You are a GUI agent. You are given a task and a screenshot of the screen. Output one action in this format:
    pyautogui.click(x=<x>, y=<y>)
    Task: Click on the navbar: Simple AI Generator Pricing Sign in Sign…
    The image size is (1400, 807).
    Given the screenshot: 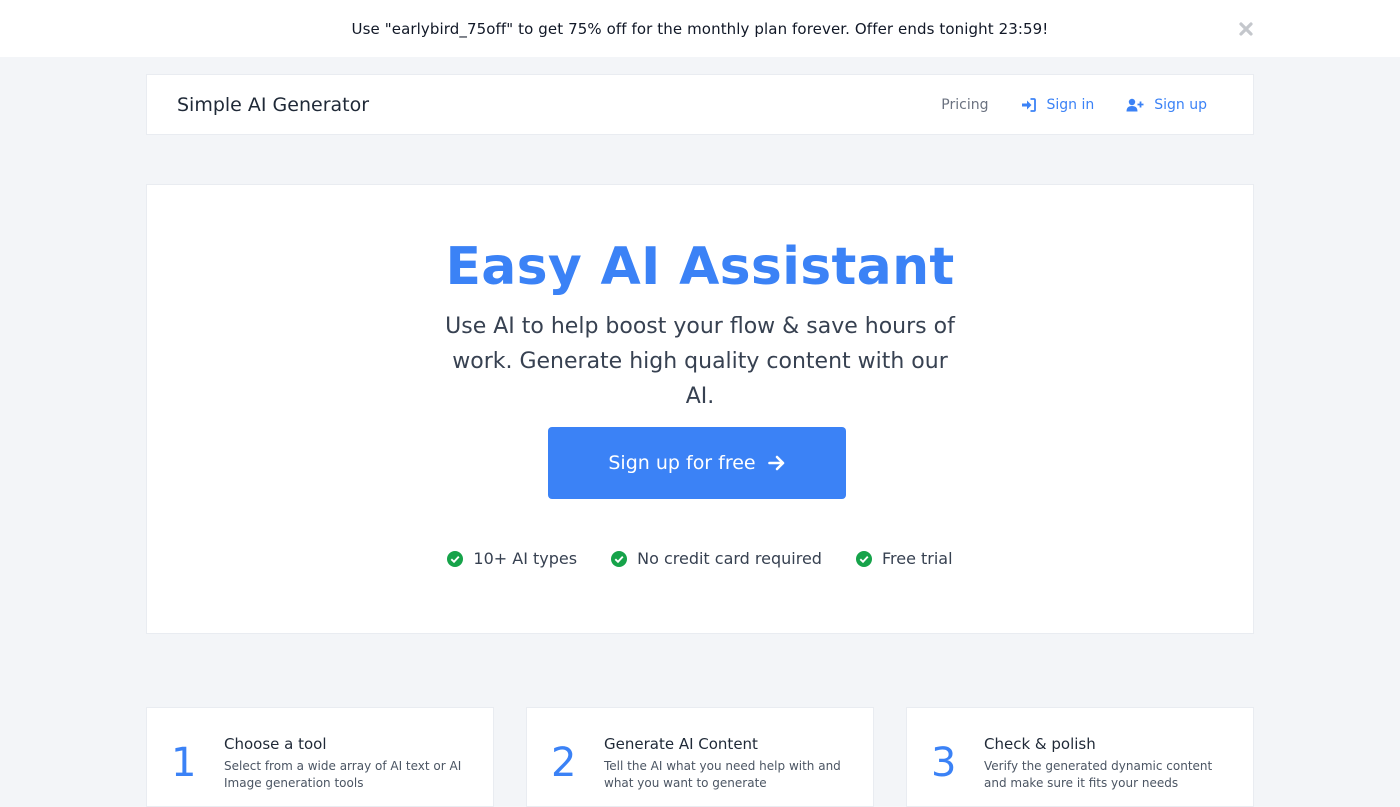 What is the action you would take?
    pyautogui.click(x=700, y=104)
    